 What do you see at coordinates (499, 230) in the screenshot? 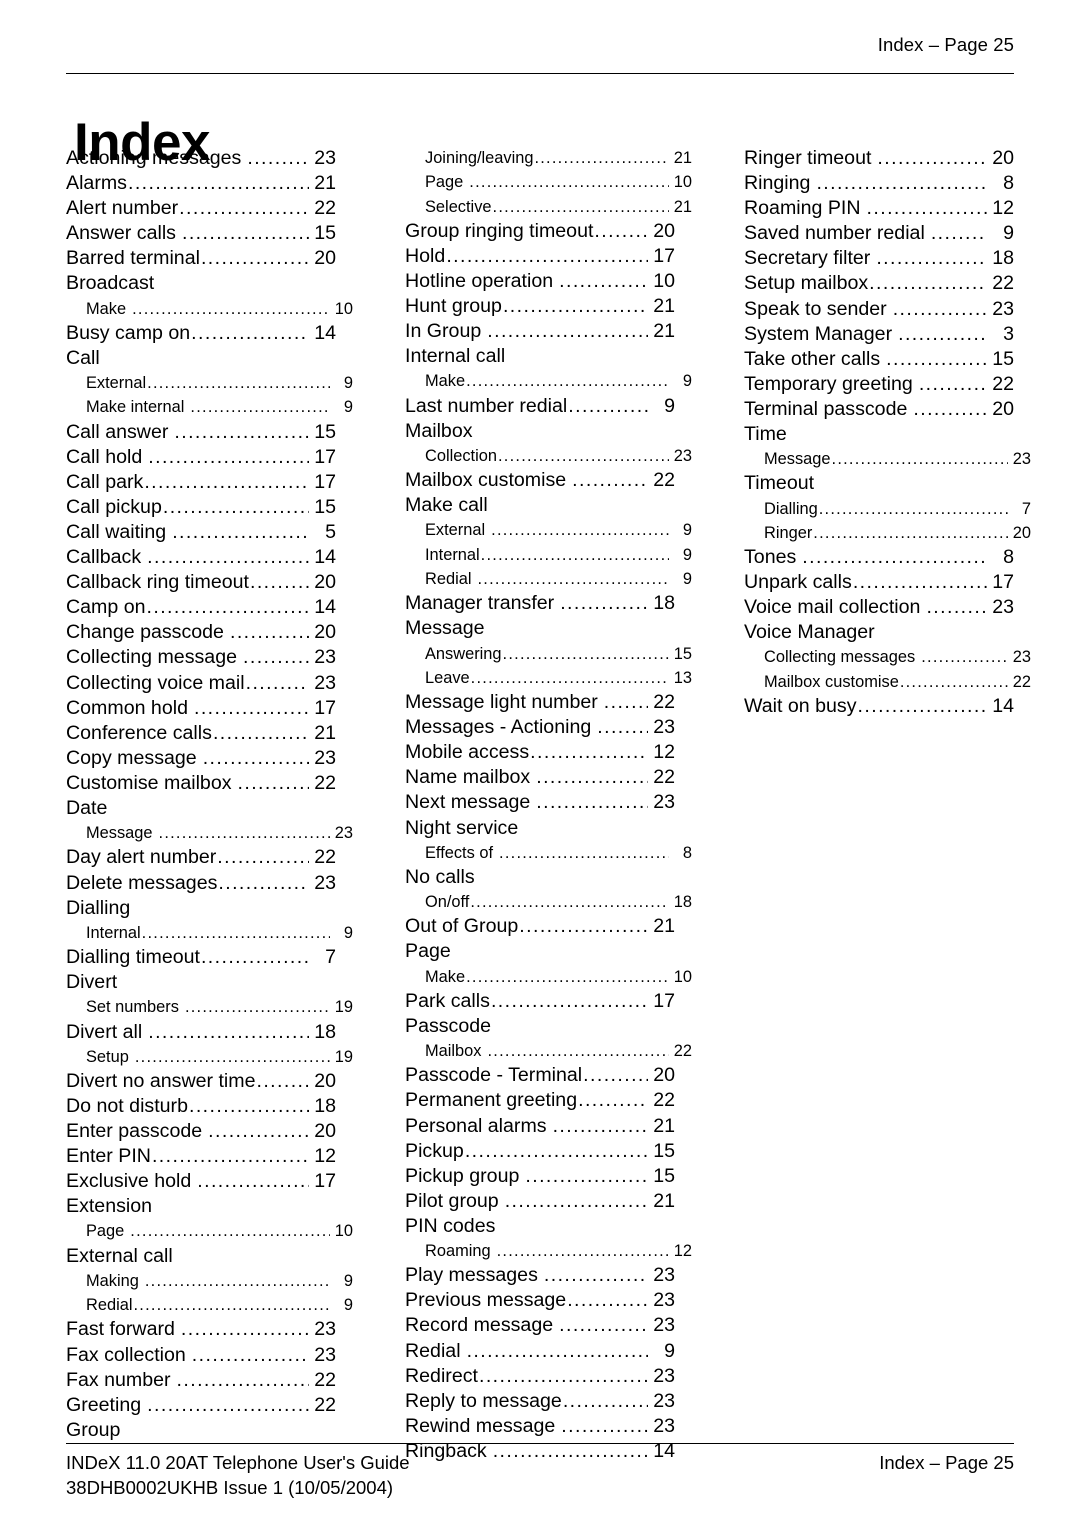
I see `index-entry-label: Group ringing timeout` at bounding box center [499, 230].